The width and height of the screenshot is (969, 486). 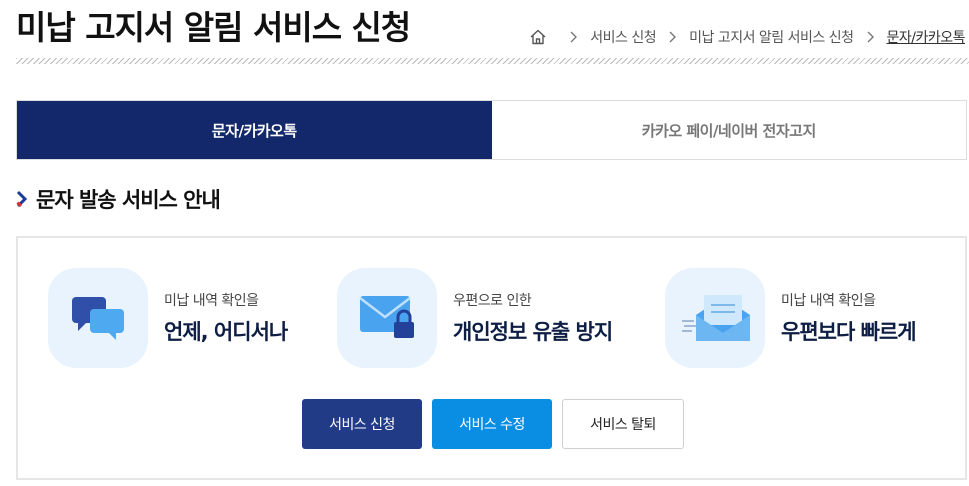 What do you see at coordinates (849, 332) in the screenshot?
I see `feature-title: 우편보다 빠르게` at bounding box center [849, 332].